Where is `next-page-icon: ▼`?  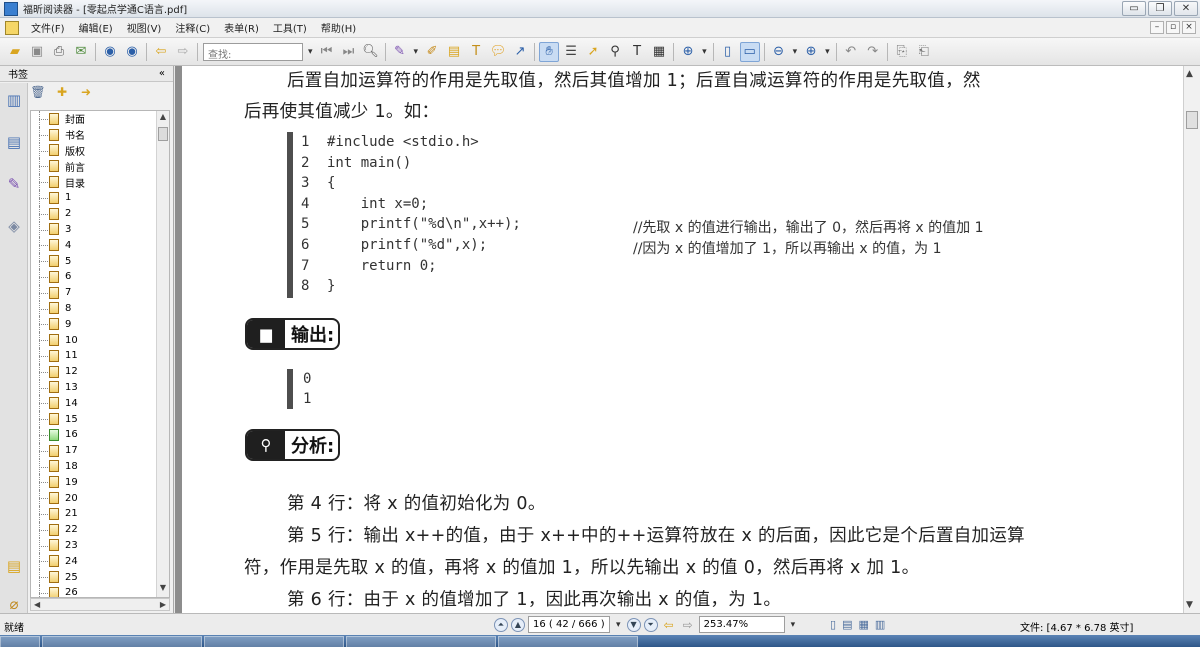
next-page-icon: ▼ is located at coordinates (633, 624).